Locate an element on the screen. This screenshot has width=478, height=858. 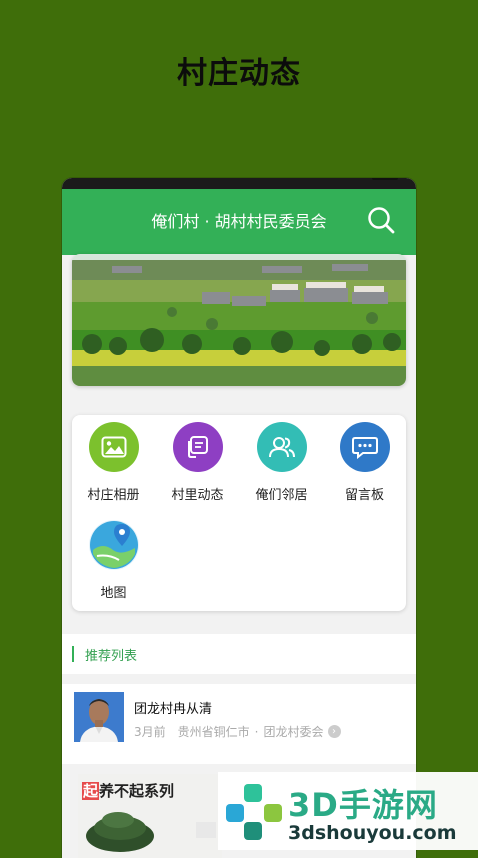
caption-highlight: 起 is located at coordinates (91, 791).